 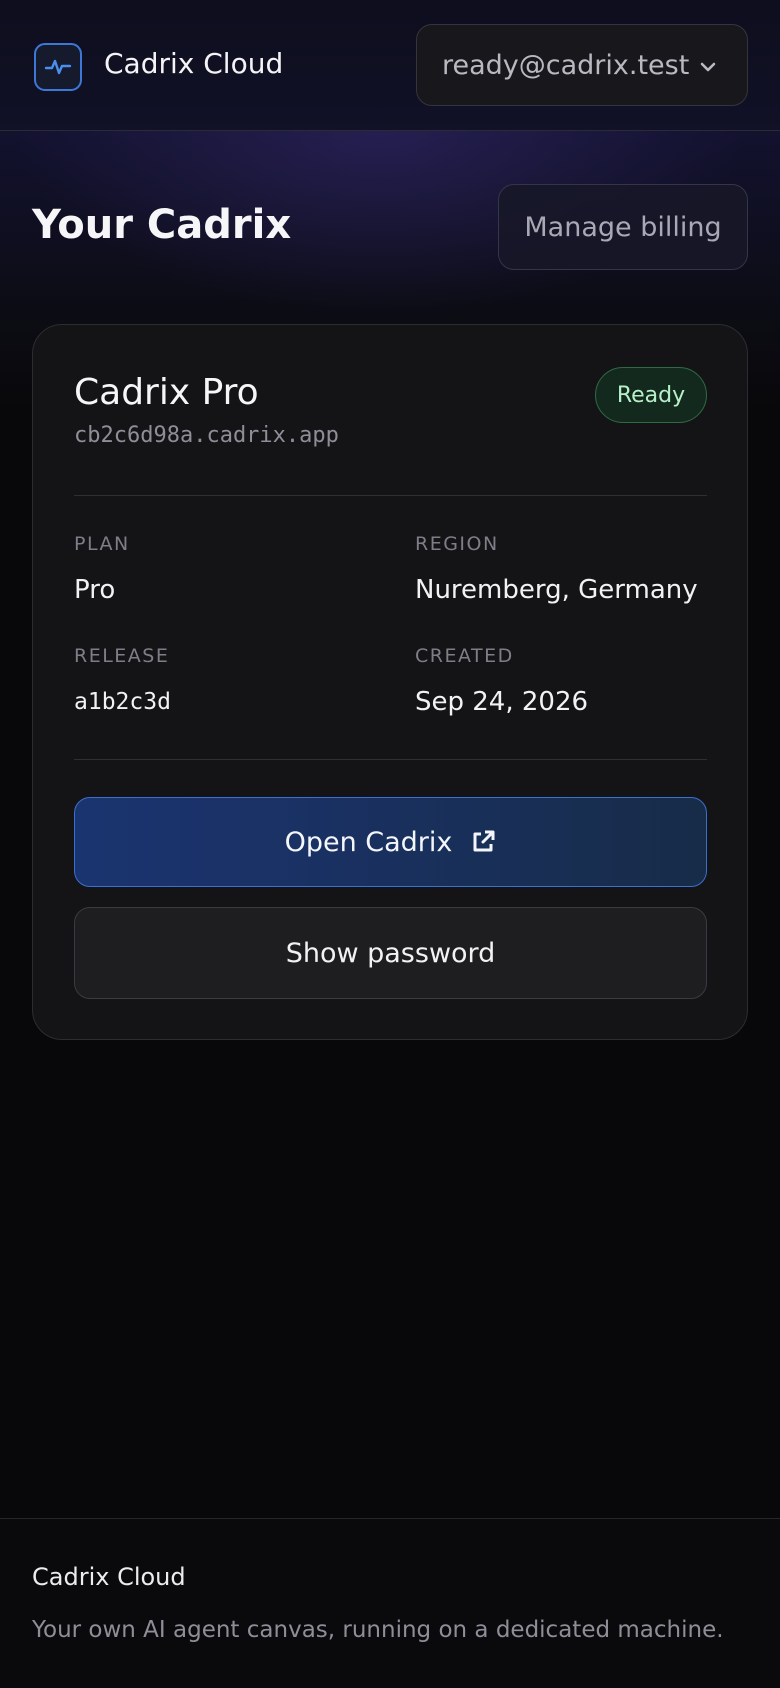 I want to click on account-menu-button: ready@cadrix.test, so click(x=582, y=65).